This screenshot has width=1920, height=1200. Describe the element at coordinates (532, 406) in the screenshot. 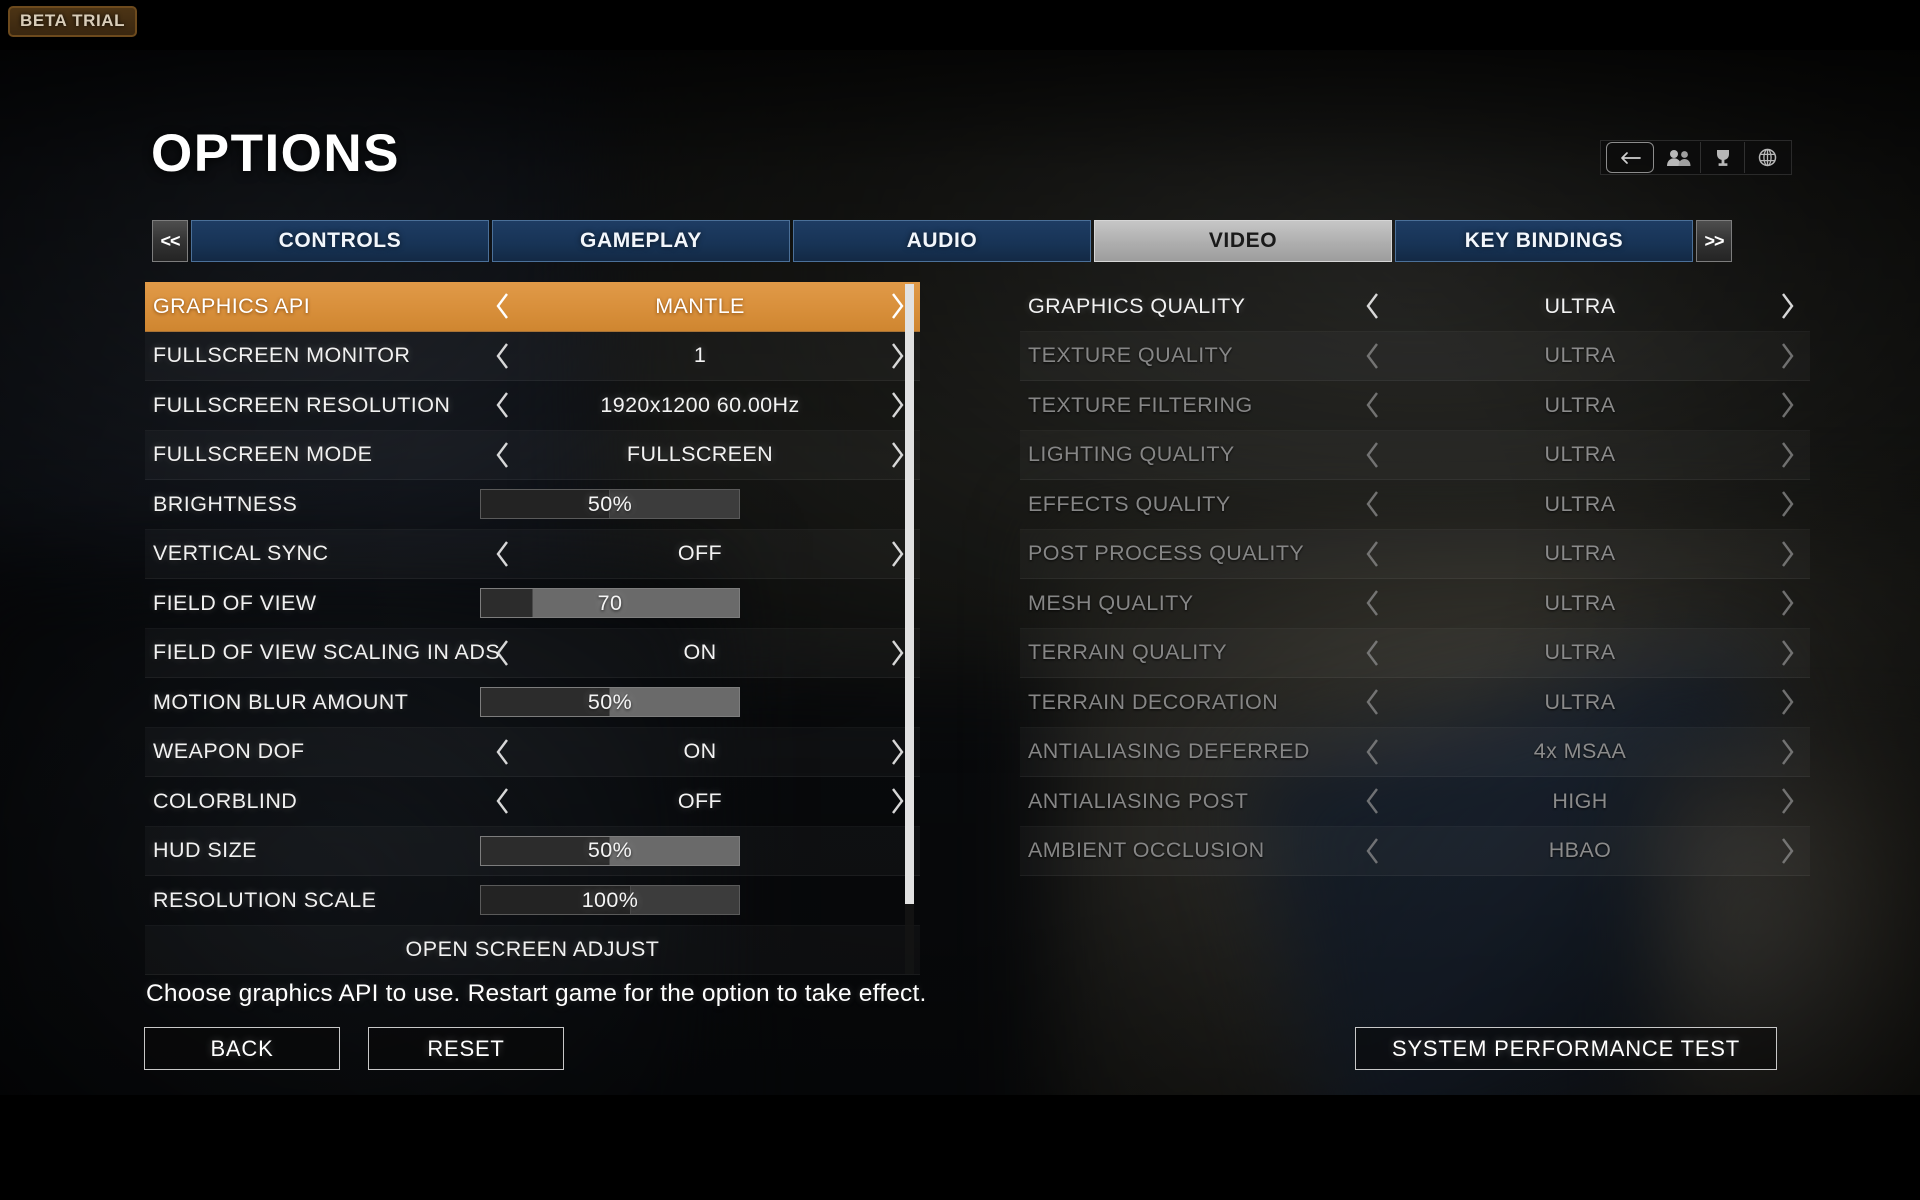

I see `option-row: FULLSCREEN RESOLUTION 1920x1200 60.00Hz` at that location.